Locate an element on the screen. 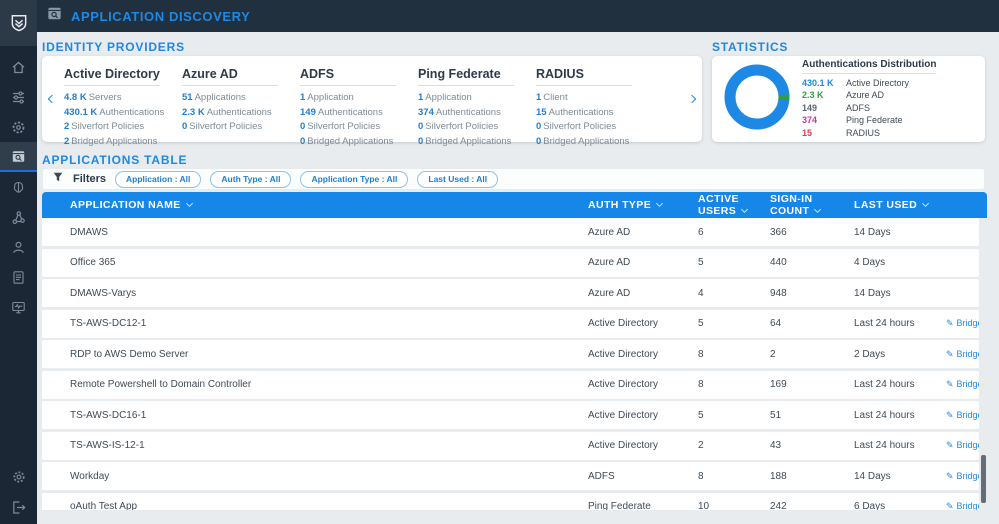  topbar: APPLICATION DISCOVERY is located at coordinates (518, 16).